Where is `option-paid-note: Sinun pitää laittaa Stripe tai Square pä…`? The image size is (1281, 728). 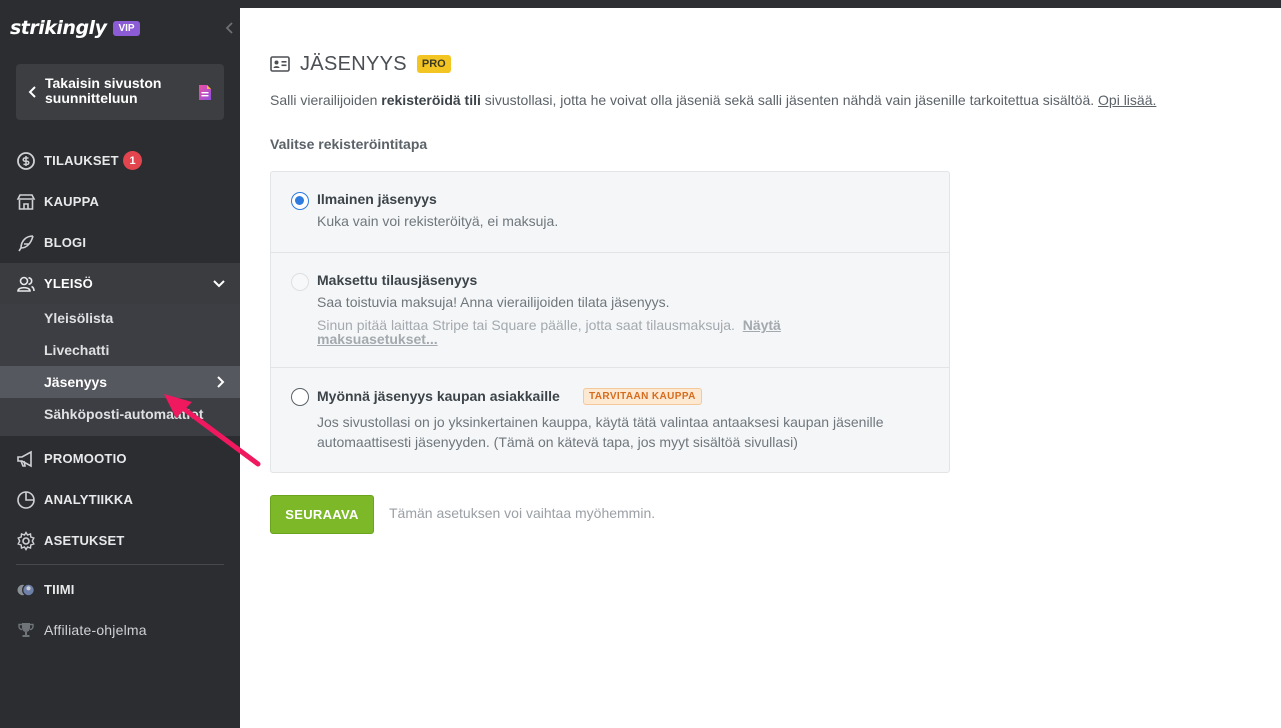 option-paid-note: Sinun pitää laittaa Stripe tai Square pä… is located at coordinates (567, 332).